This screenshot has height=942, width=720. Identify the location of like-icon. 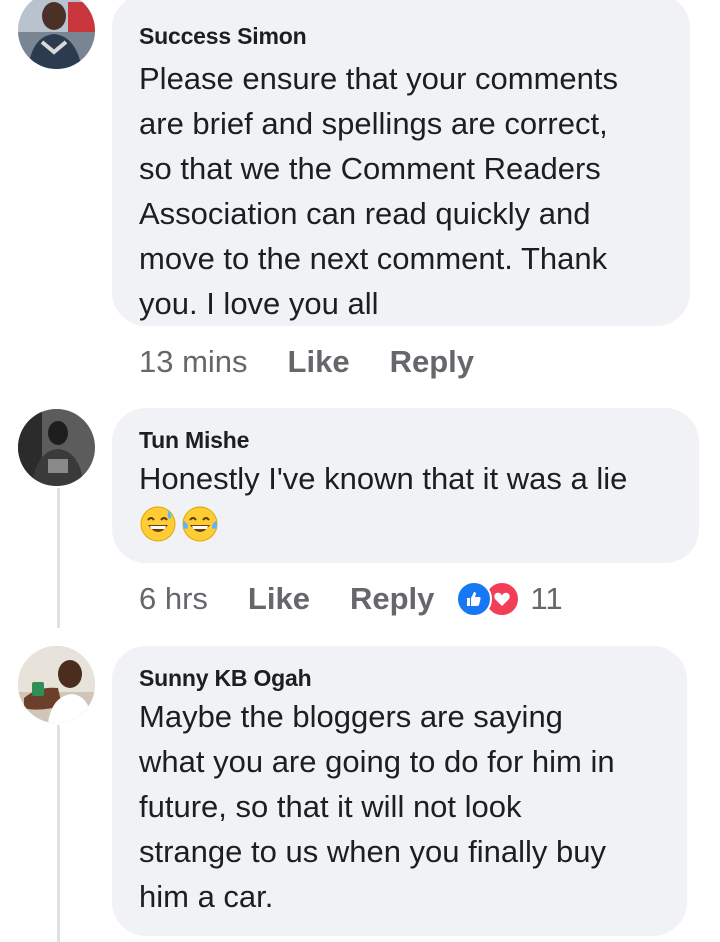
(474, 599).